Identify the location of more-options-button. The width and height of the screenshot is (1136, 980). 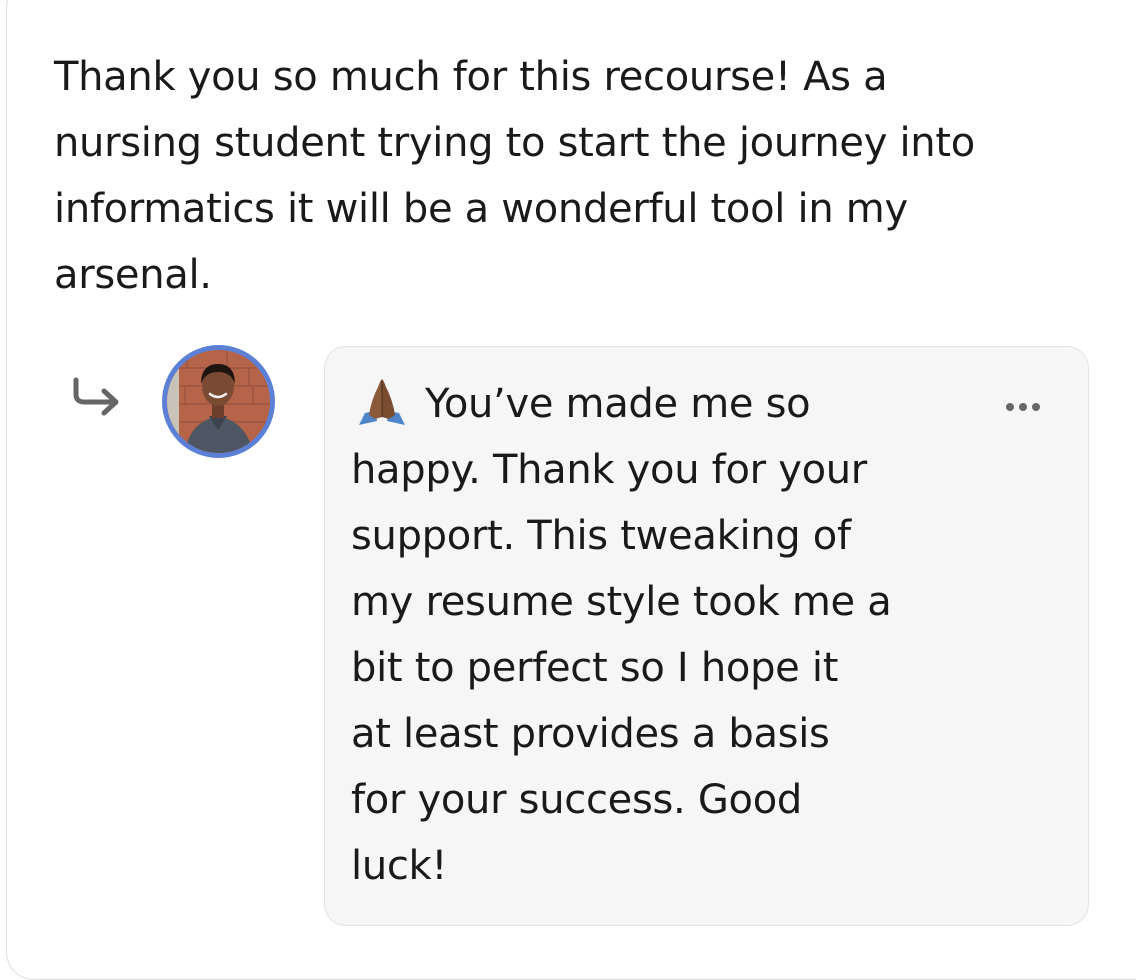
(1023, 407).